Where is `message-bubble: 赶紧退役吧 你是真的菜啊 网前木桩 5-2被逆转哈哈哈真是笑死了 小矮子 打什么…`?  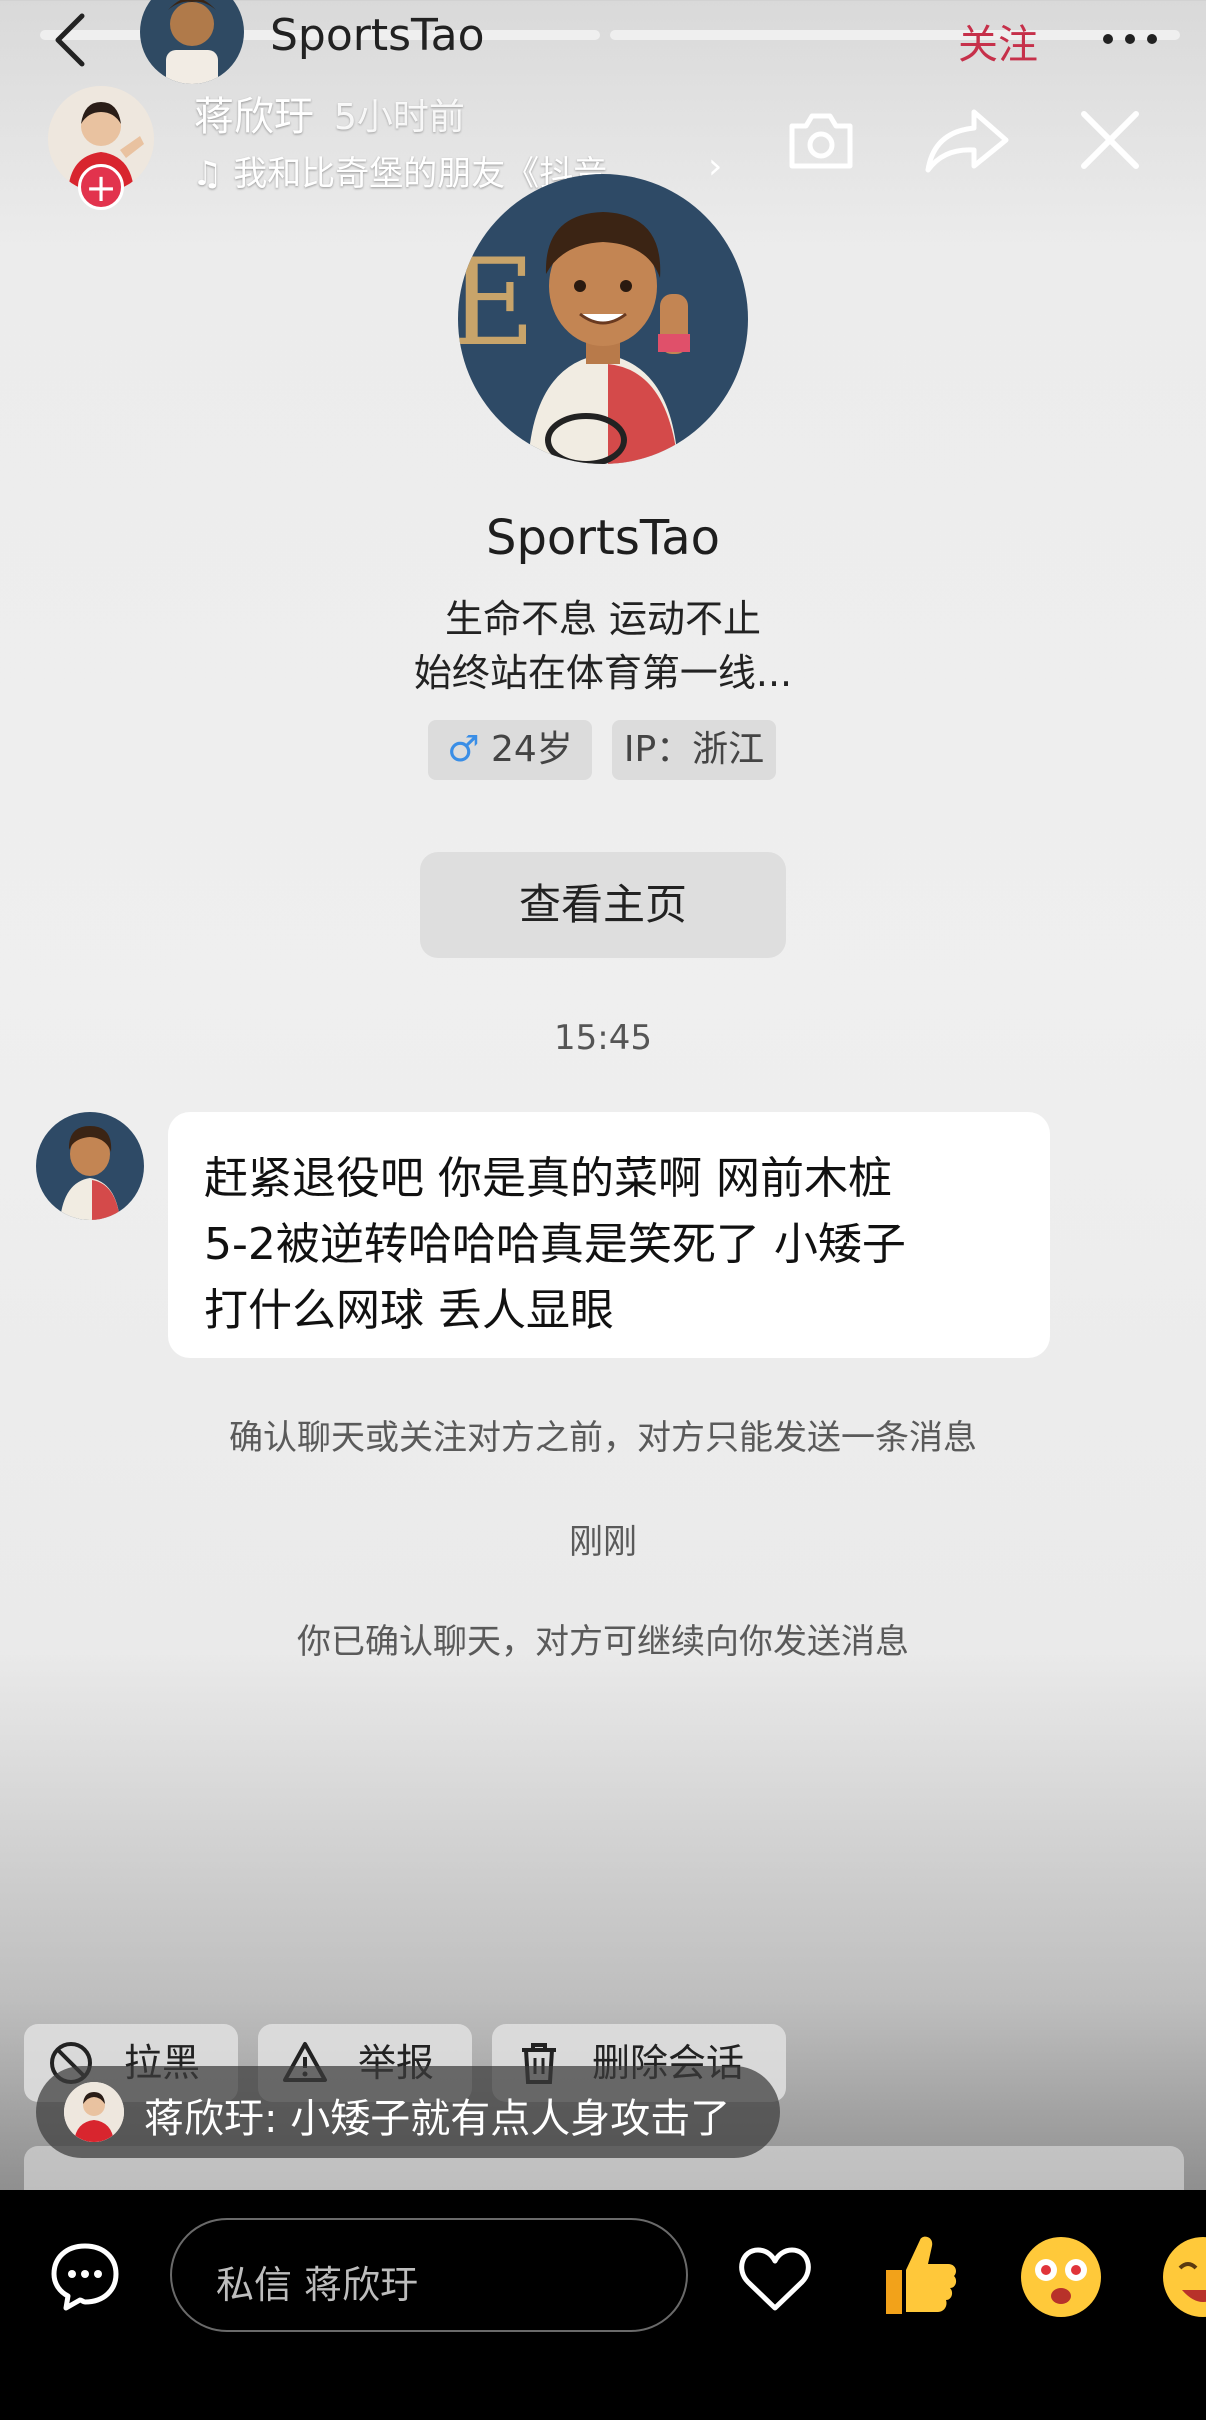 message-bubble: 赶紧退役吧 你是真的菜啊 网前木桩 5-2被逆转哈哈哈真是笑死了 小矮子 打什么… is located at coordinates (609, 1235).